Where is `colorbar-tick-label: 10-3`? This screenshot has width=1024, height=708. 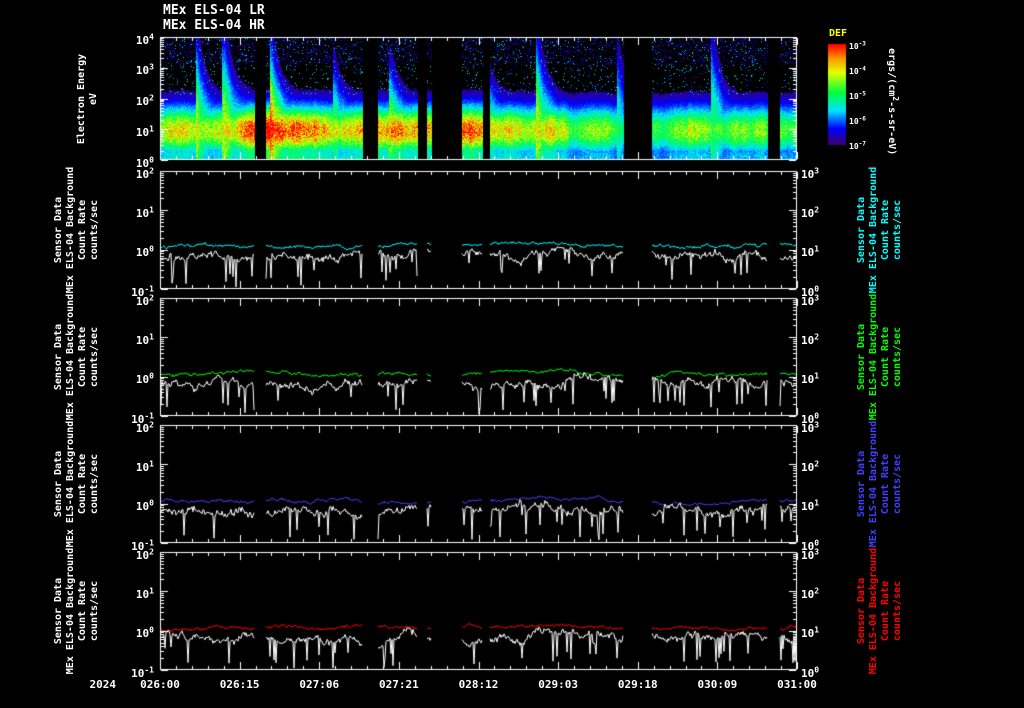 colorbar-tick-label: 10-3 is located at coordinates (857, 45).